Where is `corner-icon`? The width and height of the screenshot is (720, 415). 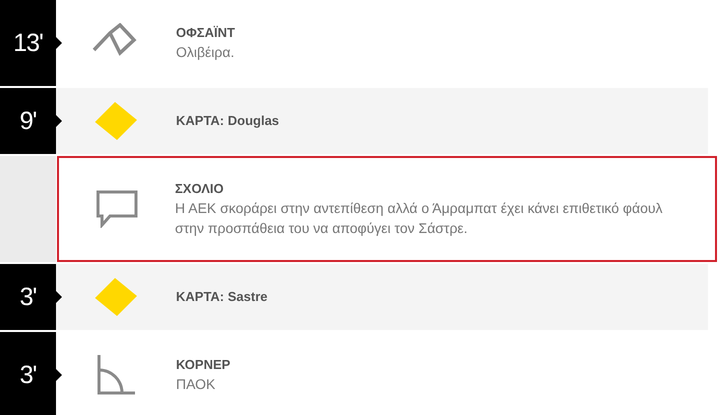
corner-icon is located at coordinates (116, 375).